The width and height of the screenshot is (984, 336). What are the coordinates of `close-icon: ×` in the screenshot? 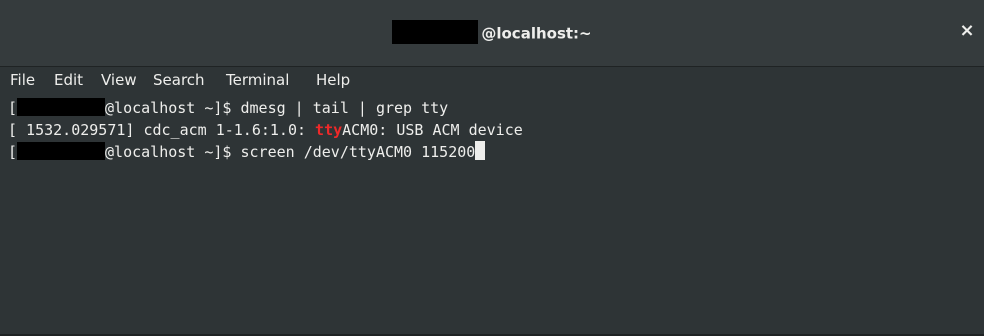 It's located at (967, 31).